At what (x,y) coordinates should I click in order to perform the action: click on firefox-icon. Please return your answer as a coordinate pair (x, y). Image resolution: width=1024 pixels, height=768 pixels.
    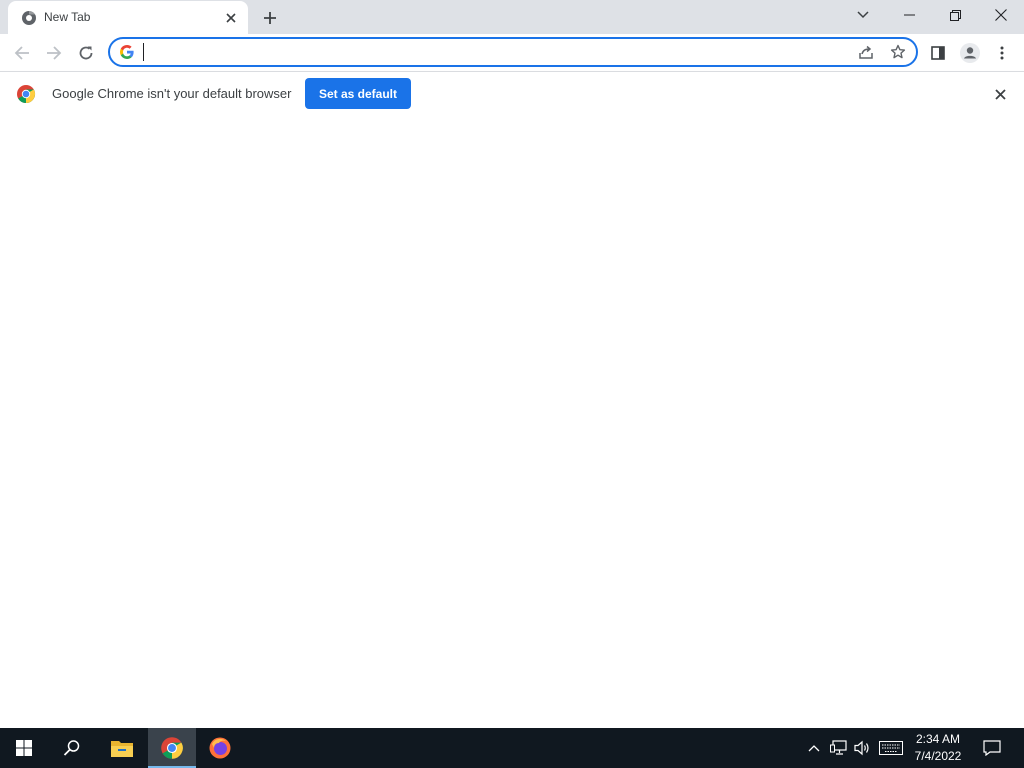
    Looking at the image, I should click on (220, 748).